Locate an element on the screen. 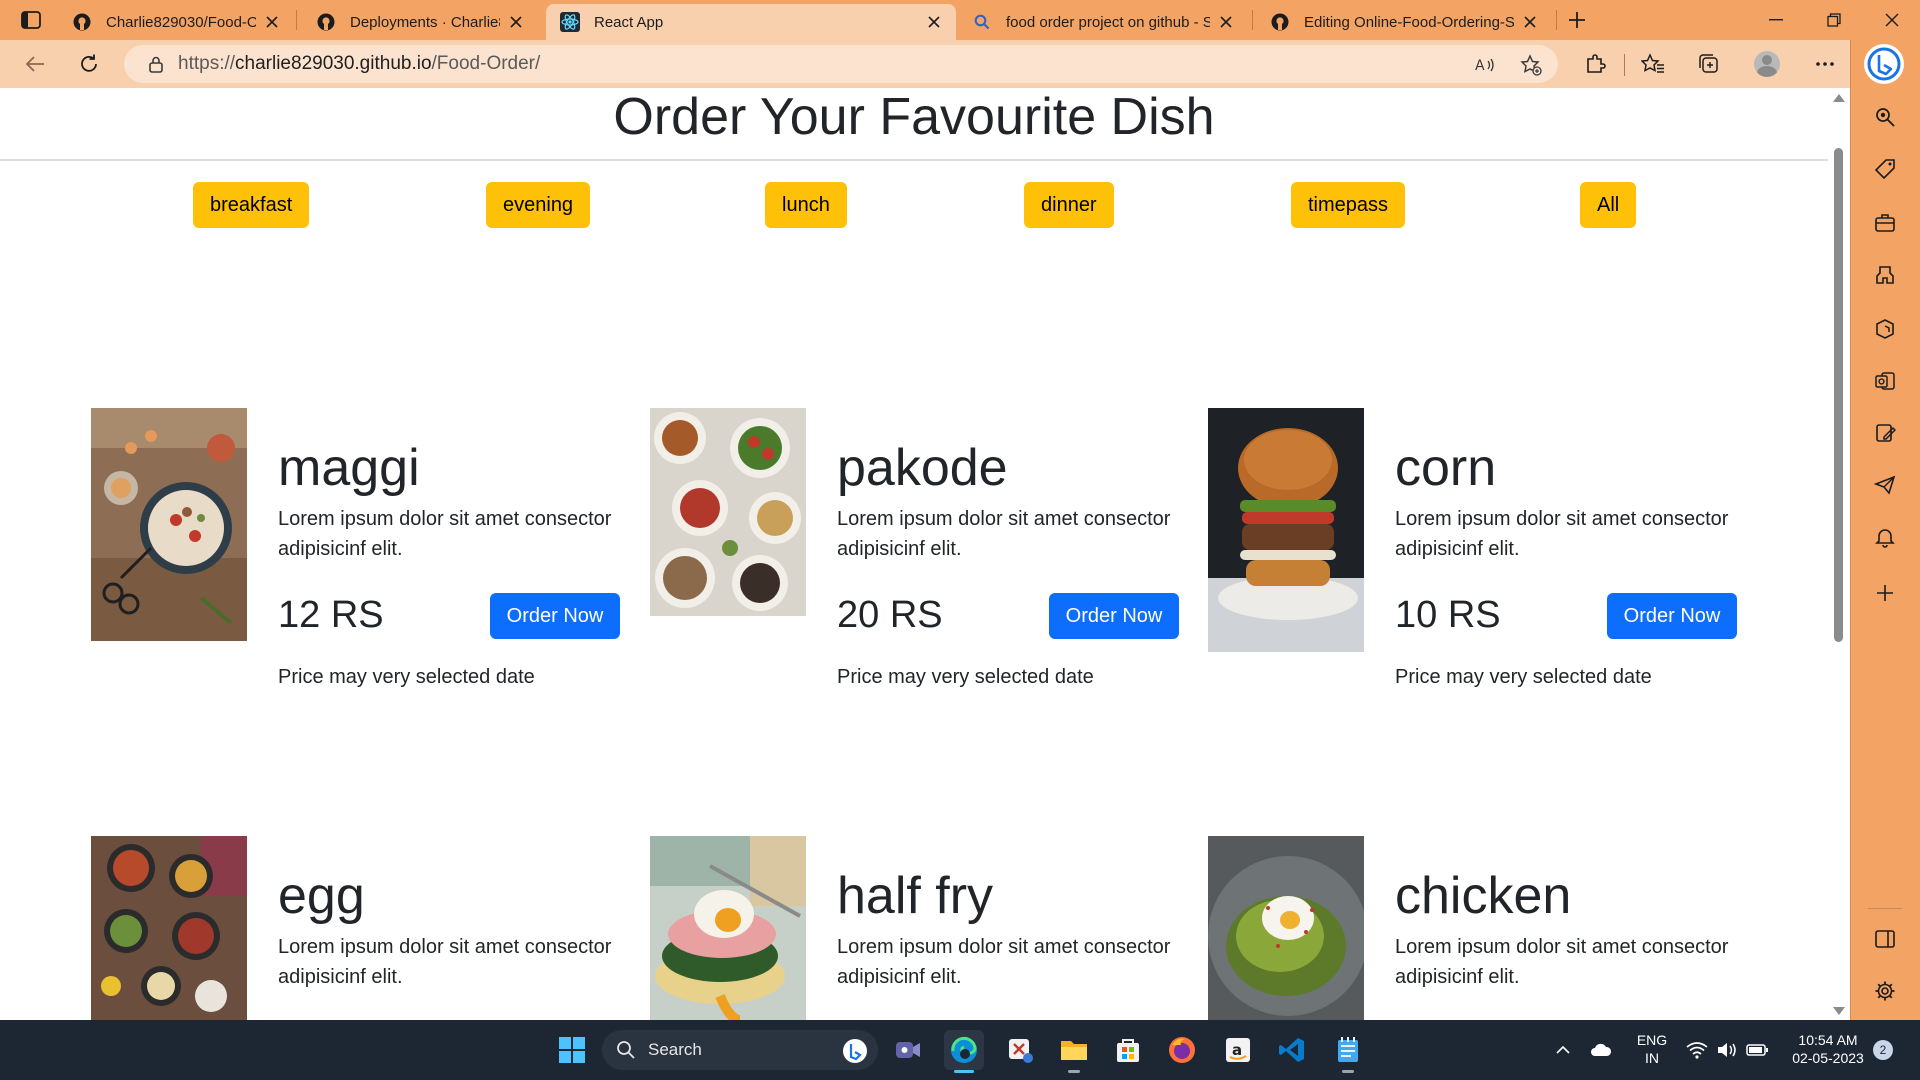 The image size is (1920, 1080). microsoft-store-icon is located at coordinates (1128, 1050).